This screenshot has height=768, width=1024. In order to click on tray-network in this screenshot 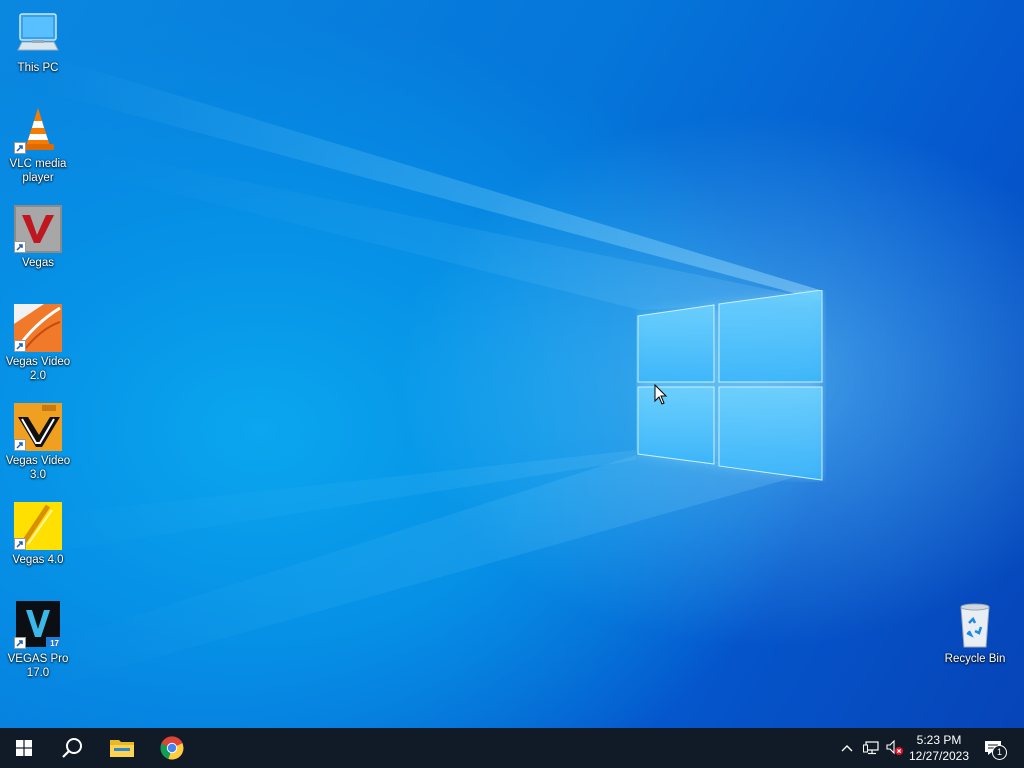, I will do `click(871, 748)`.